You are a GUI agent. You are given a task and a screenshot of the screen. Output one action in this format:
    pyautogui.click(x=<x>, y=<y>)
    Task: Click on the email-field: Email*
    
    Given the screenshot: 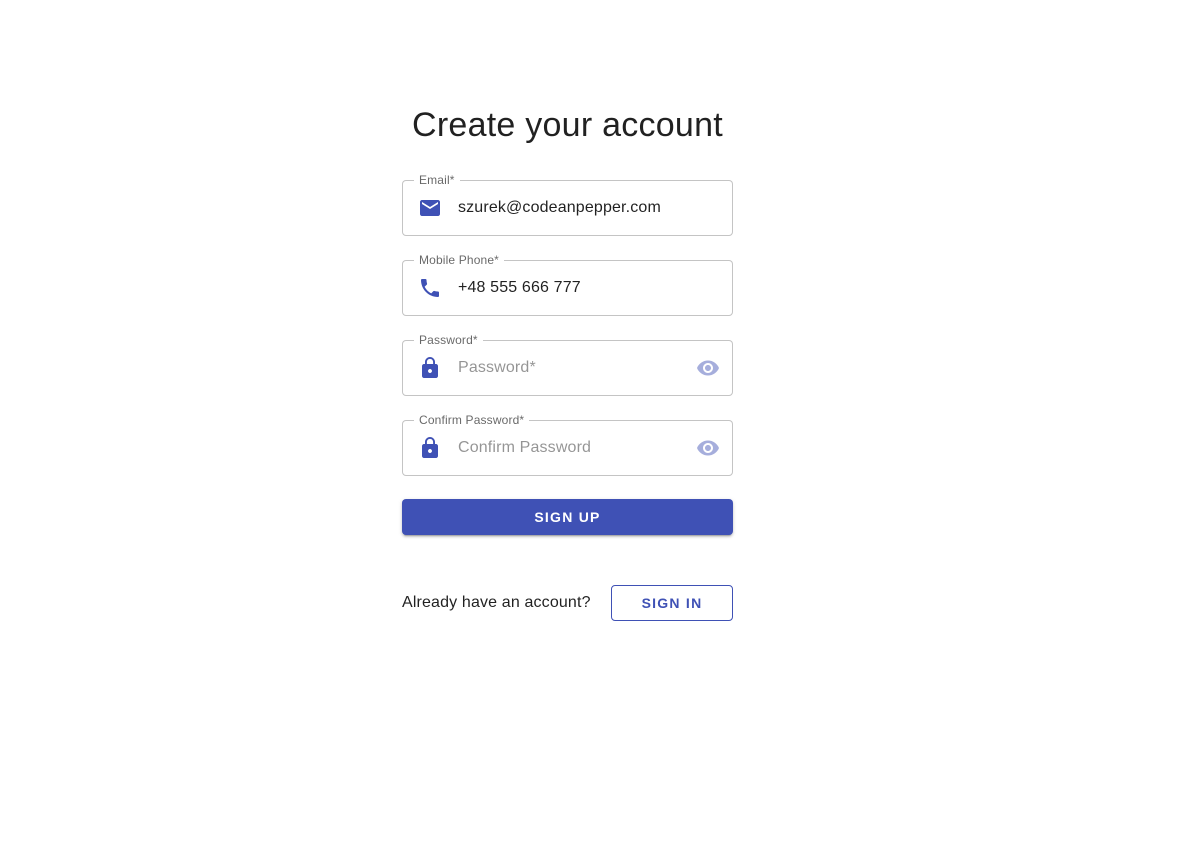 What is the action you would take?
    pyautogui.click(x=567, y=204)
    